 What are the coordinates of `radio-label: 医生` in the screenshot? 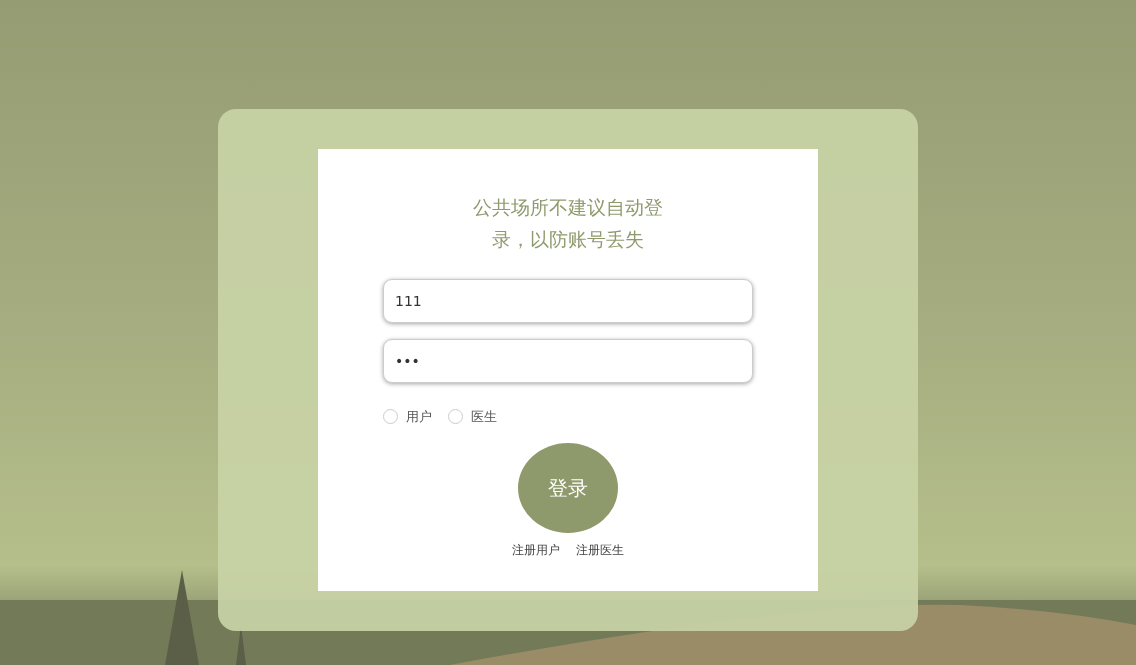 It's located at (484, 417).